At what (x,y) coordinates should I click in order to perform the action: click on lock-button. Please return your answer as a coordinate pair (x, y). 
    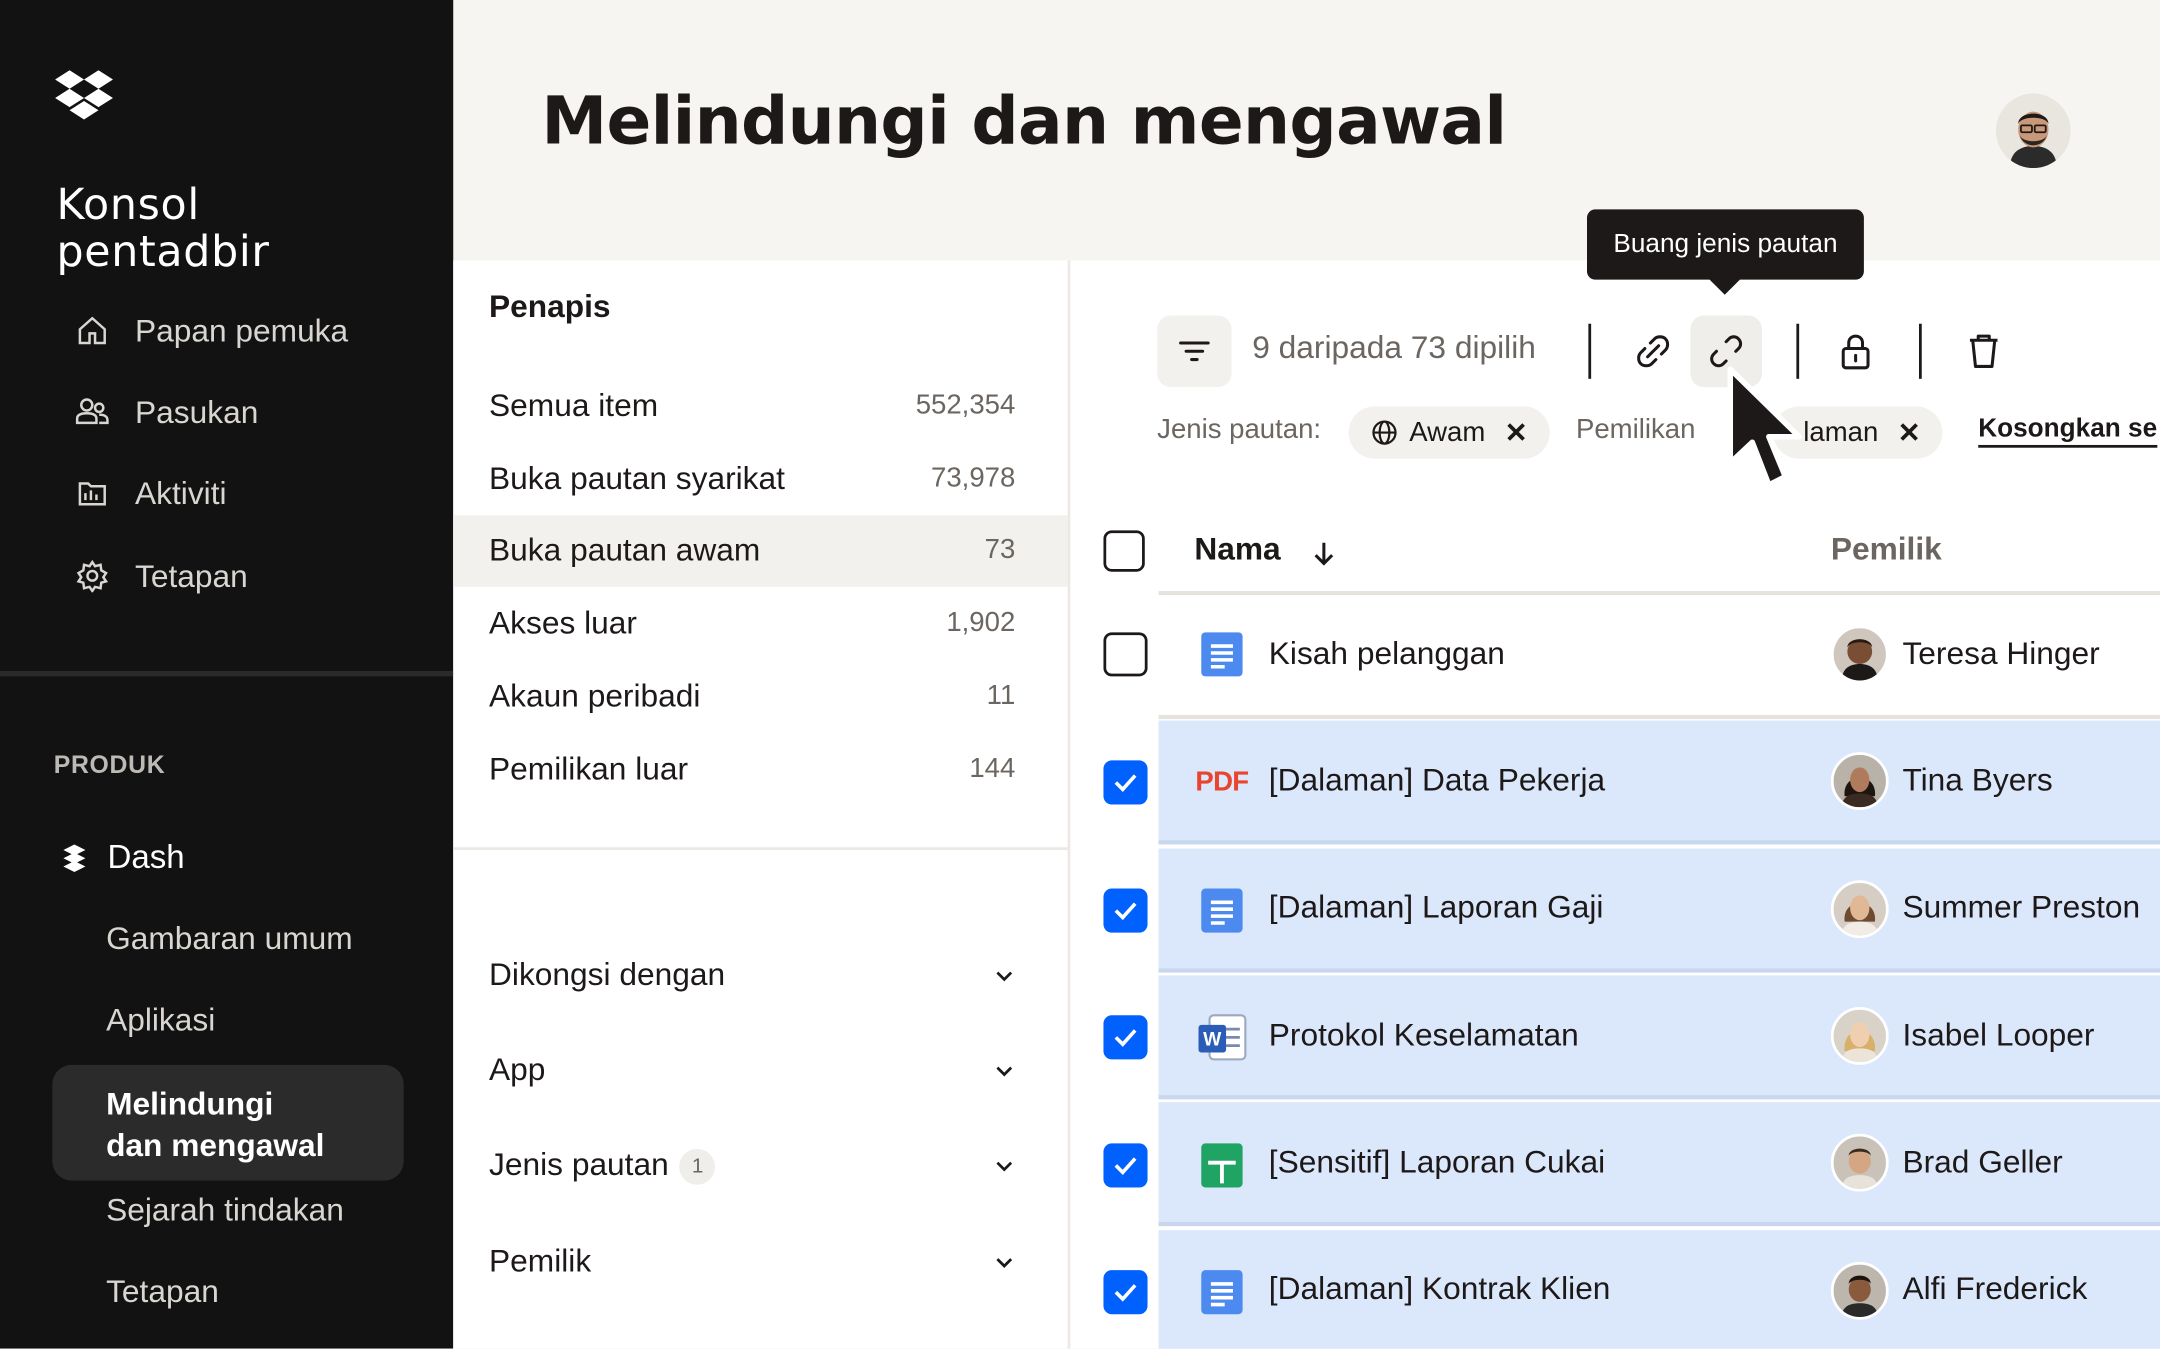
    Looking at the image, I should click on (1856, 351).